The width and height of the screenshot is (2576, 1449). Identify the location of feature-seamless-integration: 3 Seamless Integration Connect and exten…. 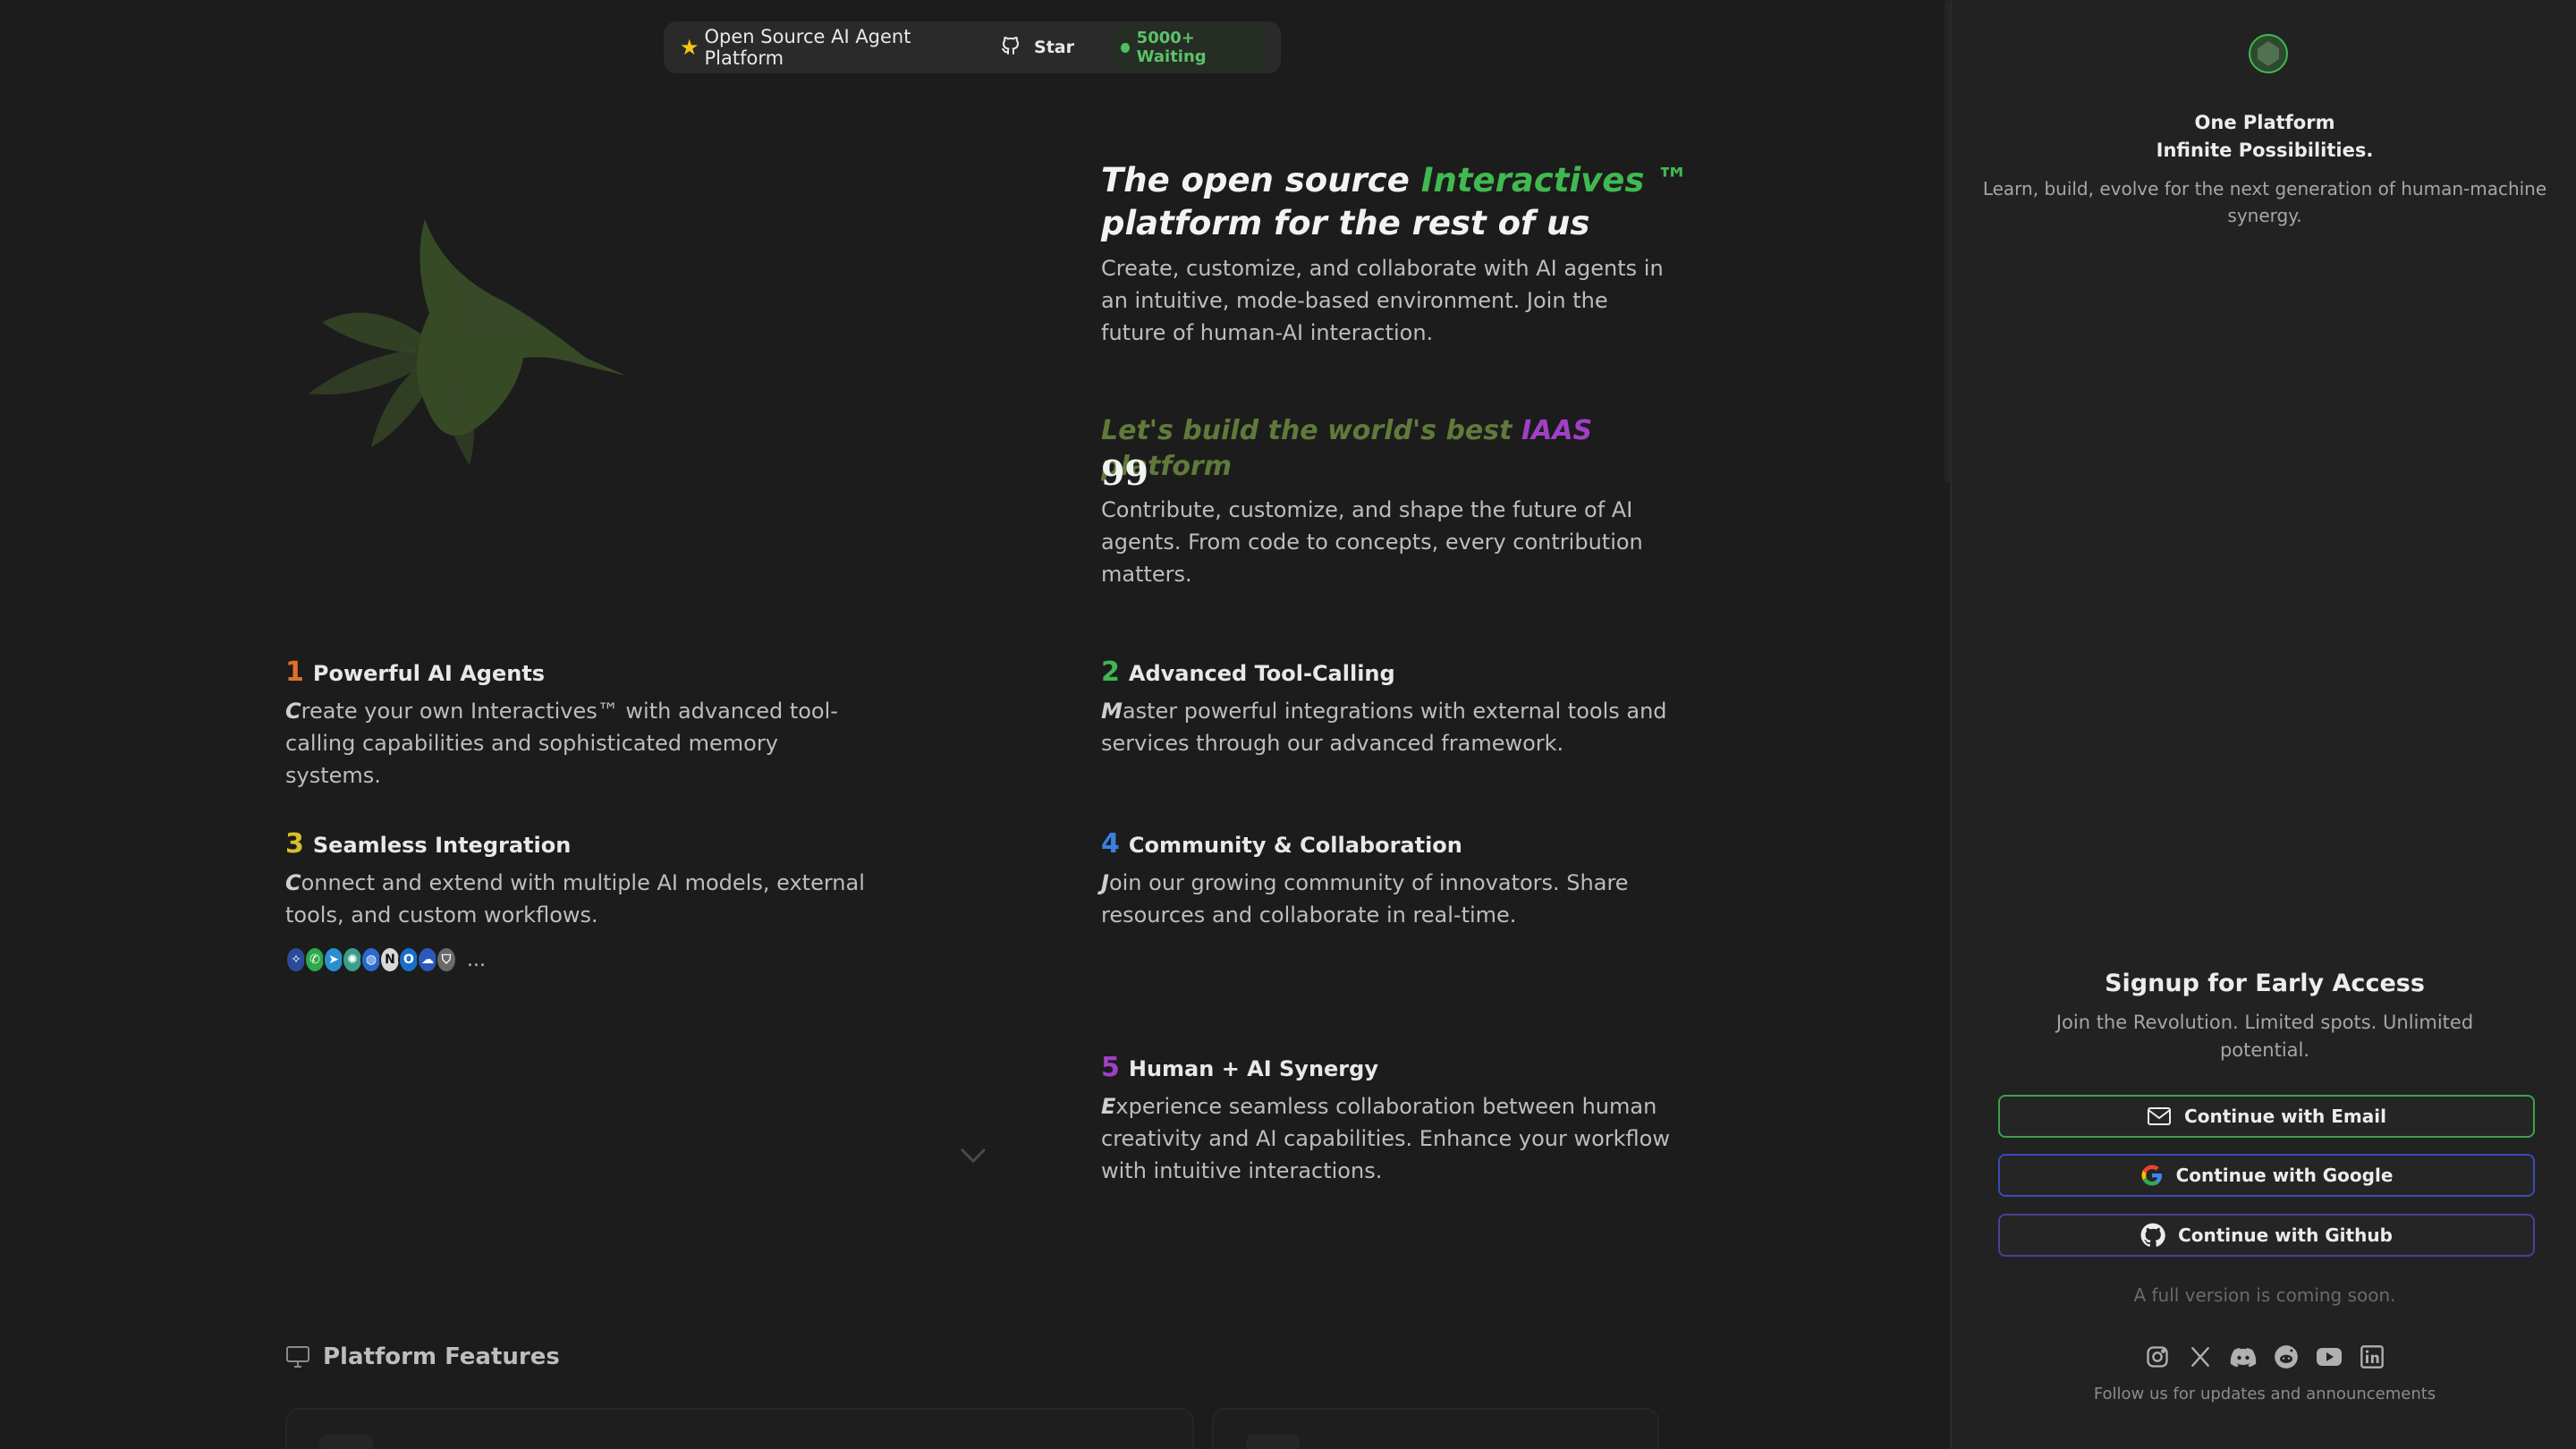
(576, 879).